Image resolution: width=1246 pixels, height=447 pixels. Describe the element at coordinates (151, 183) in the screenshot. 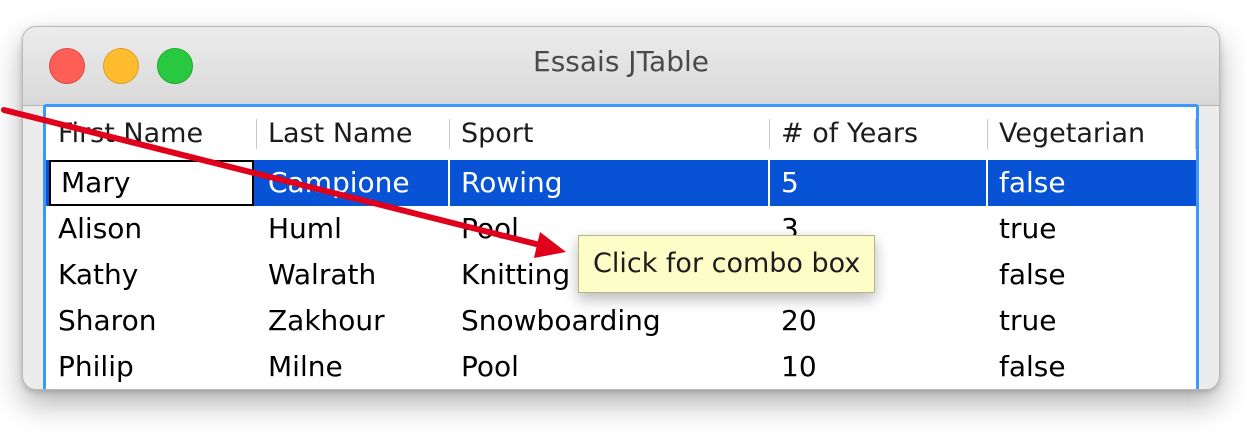

I see `table-cell-focused: Mary` at that location.